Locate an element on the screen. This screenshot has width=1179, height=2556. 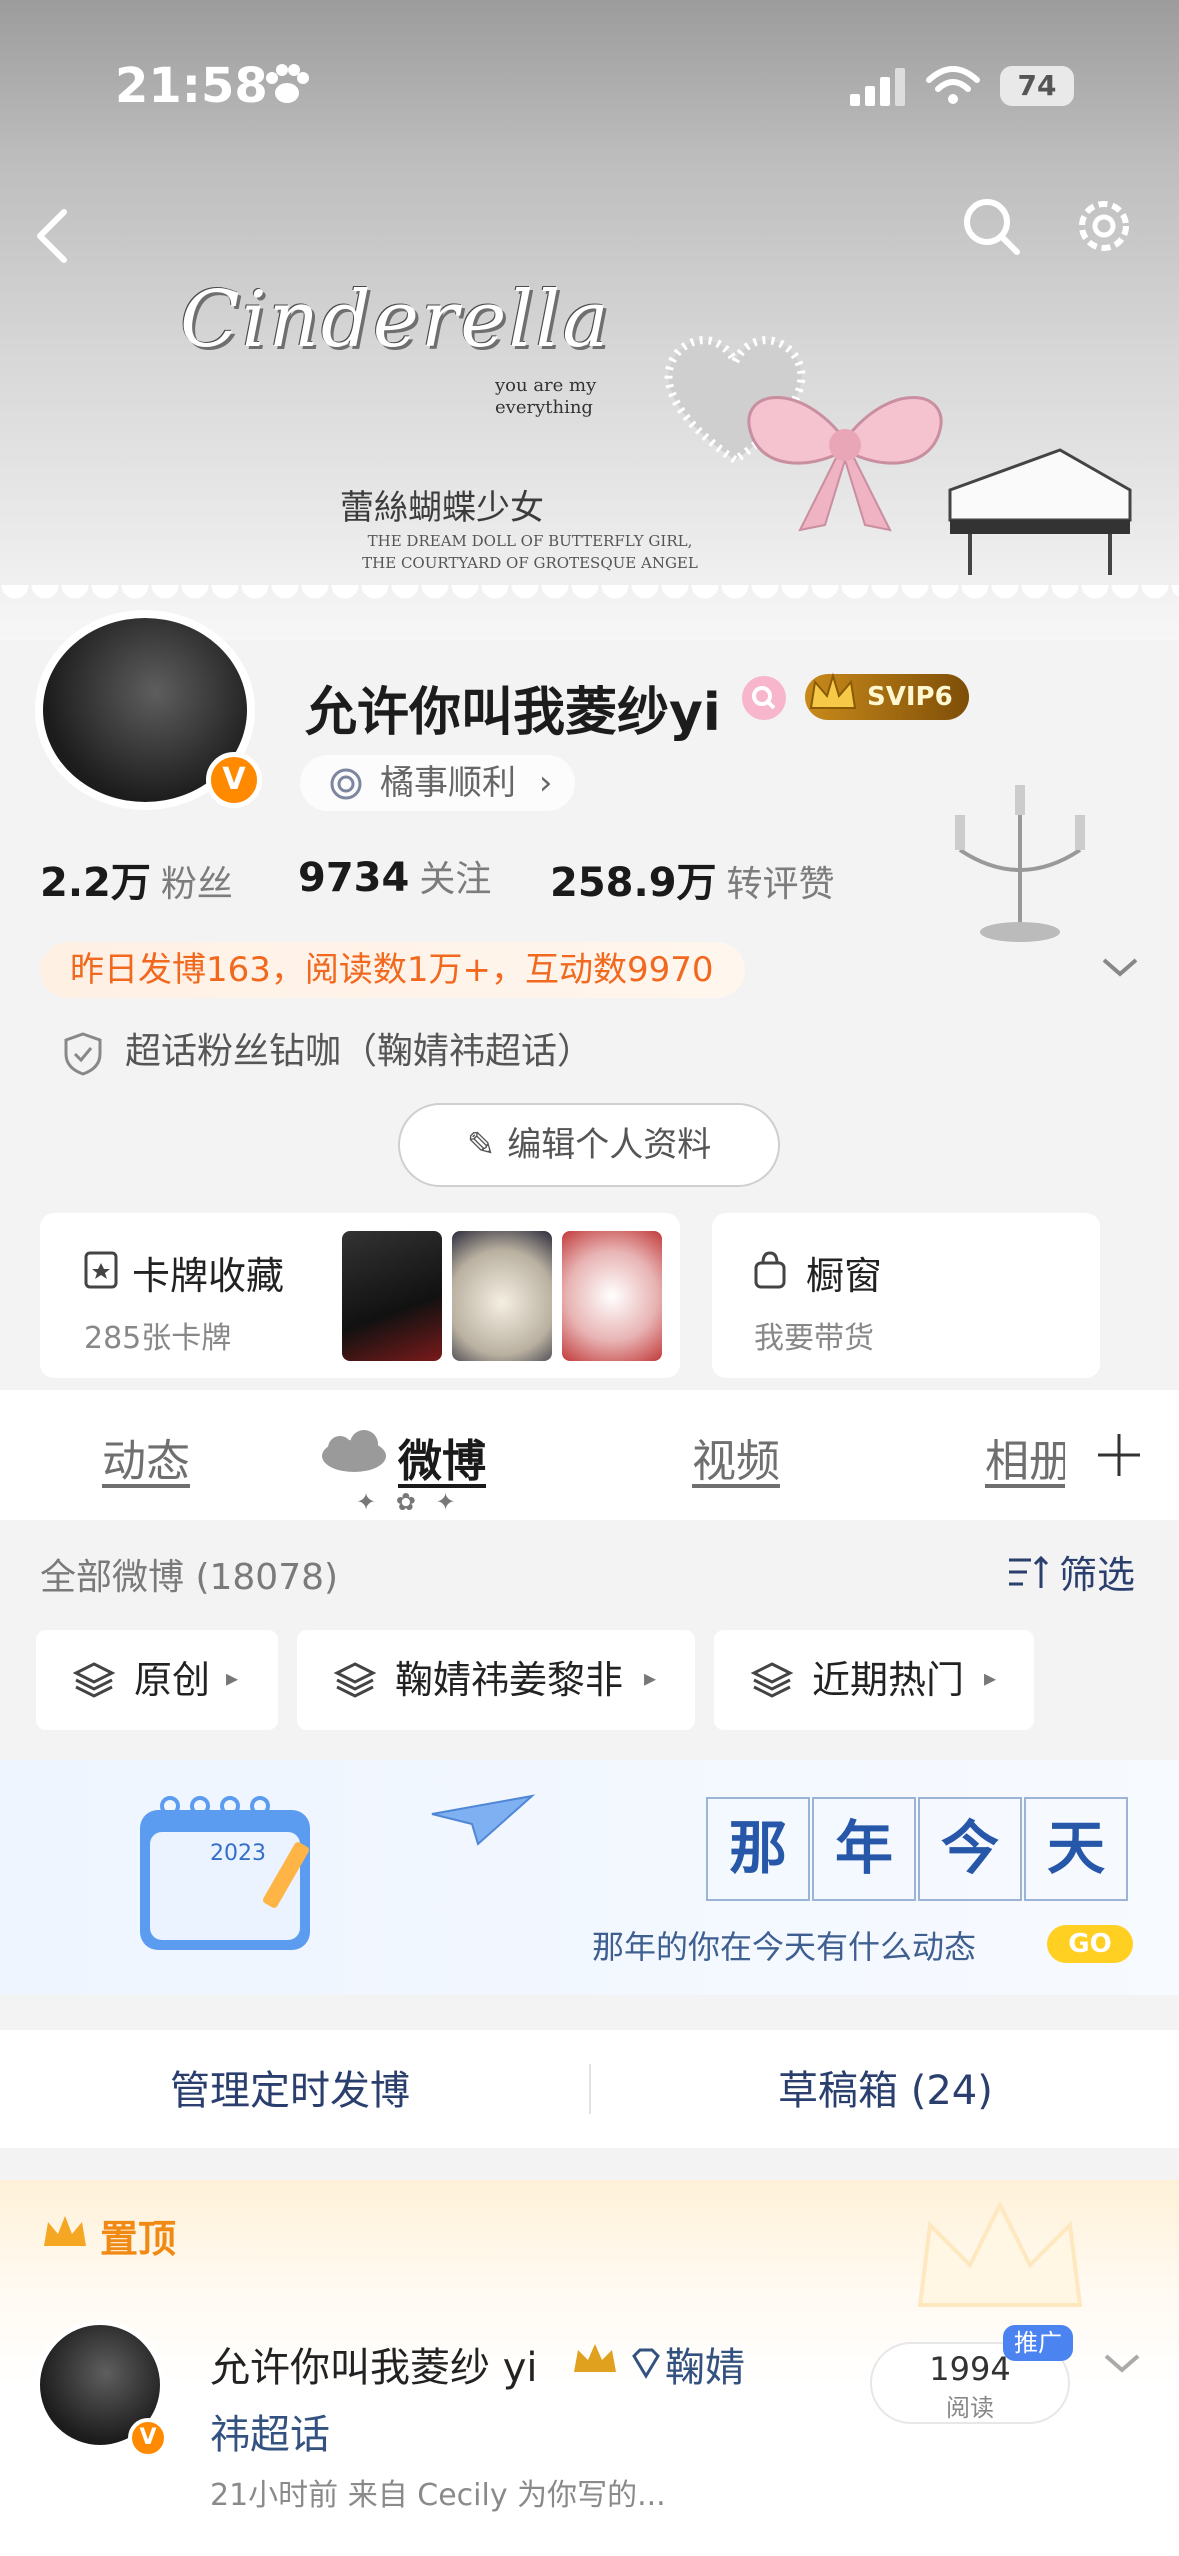
lens-badge-icon is located at coordinates (764, 698).